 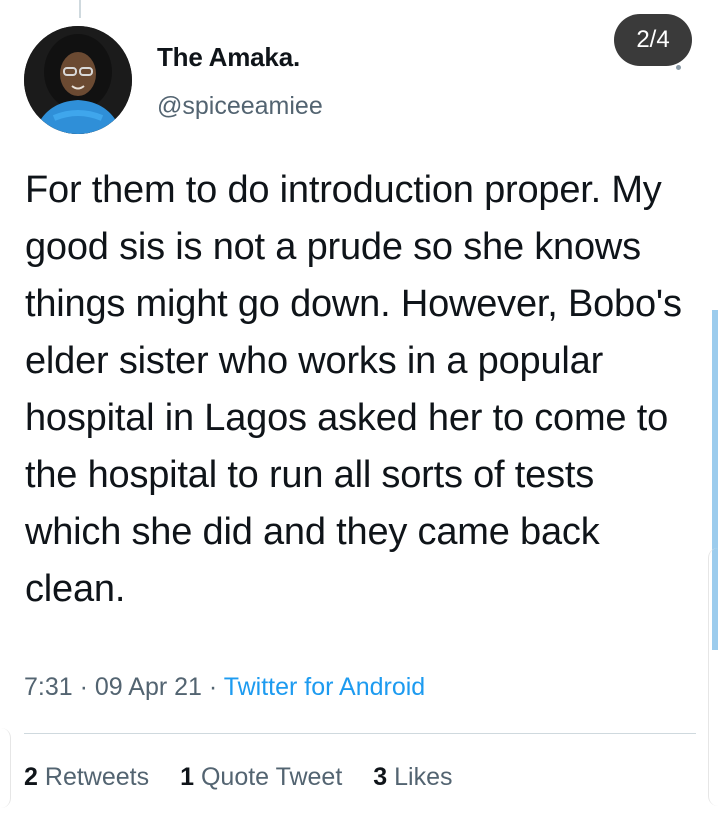 What do you see at coordinates (380, 777) in the screenshot?
I see `likes-count: 3` at bounding box center [380, 777].